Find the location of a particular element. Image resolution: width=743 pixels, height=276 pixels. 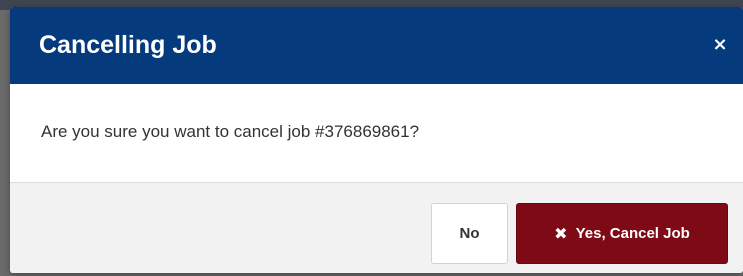

yes-cancel-job-button: ✖ Yes, Cancel Job is located at coordinates (622, 233).